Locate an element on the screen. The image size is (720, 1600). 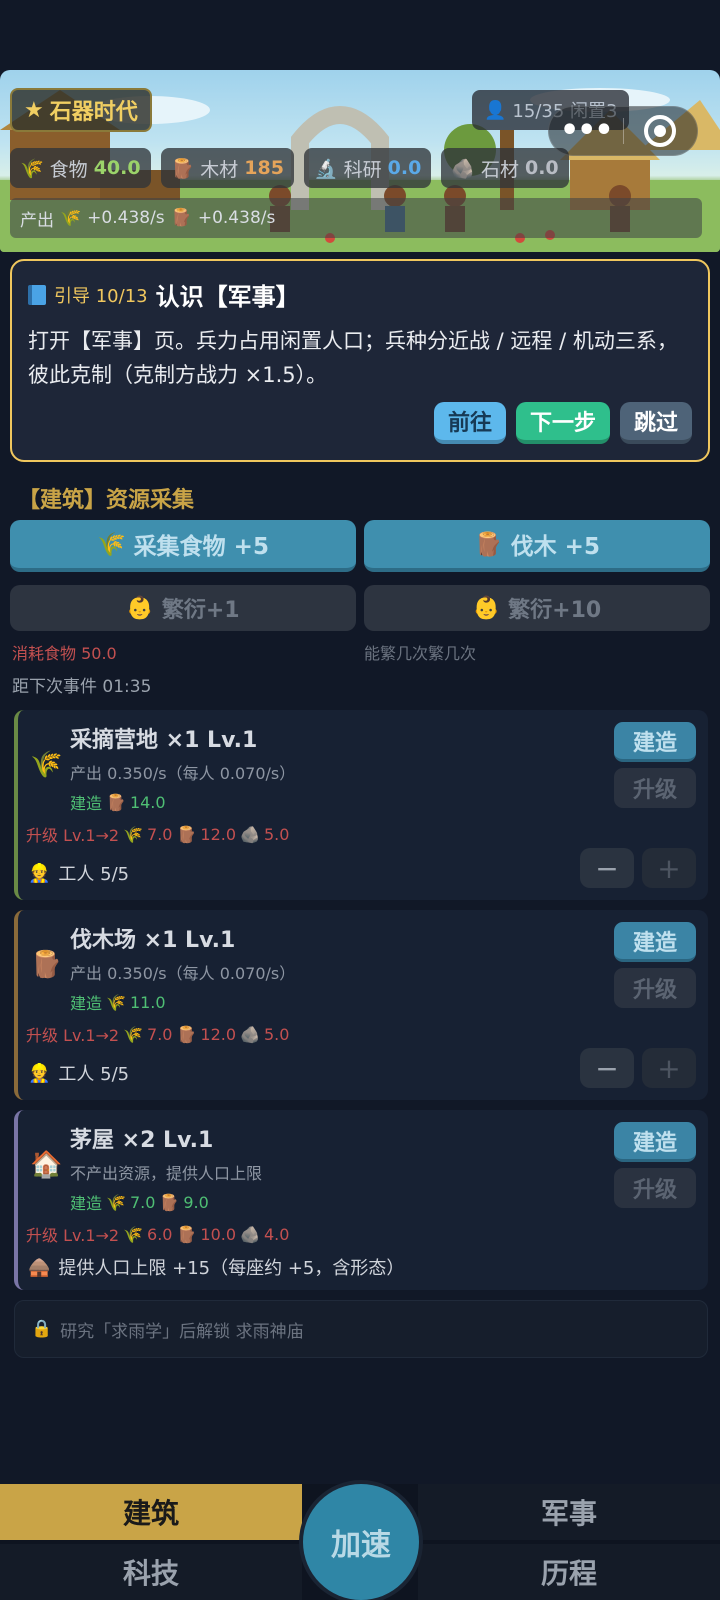
building-name: 伐木场 ×1 Lv.1 is located at coordinates (153, 940).